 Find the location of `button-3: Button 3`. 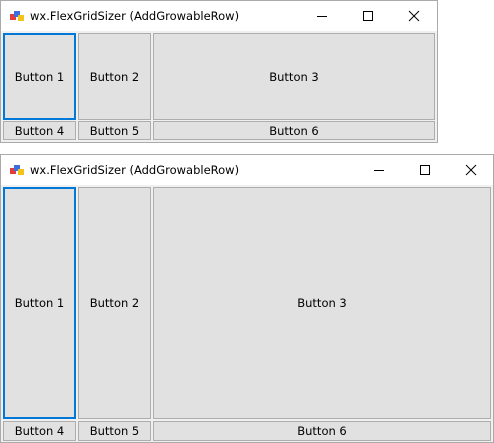

button-3: Button 3 is located at coordinates (294, 76).